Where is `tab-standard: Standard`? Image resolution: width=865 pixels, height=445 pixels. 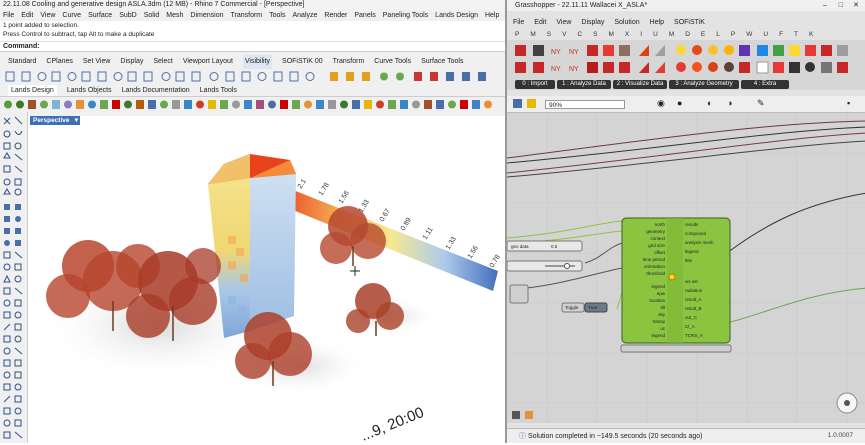 tab-standard: Standard is located at coordinates (22, 62).